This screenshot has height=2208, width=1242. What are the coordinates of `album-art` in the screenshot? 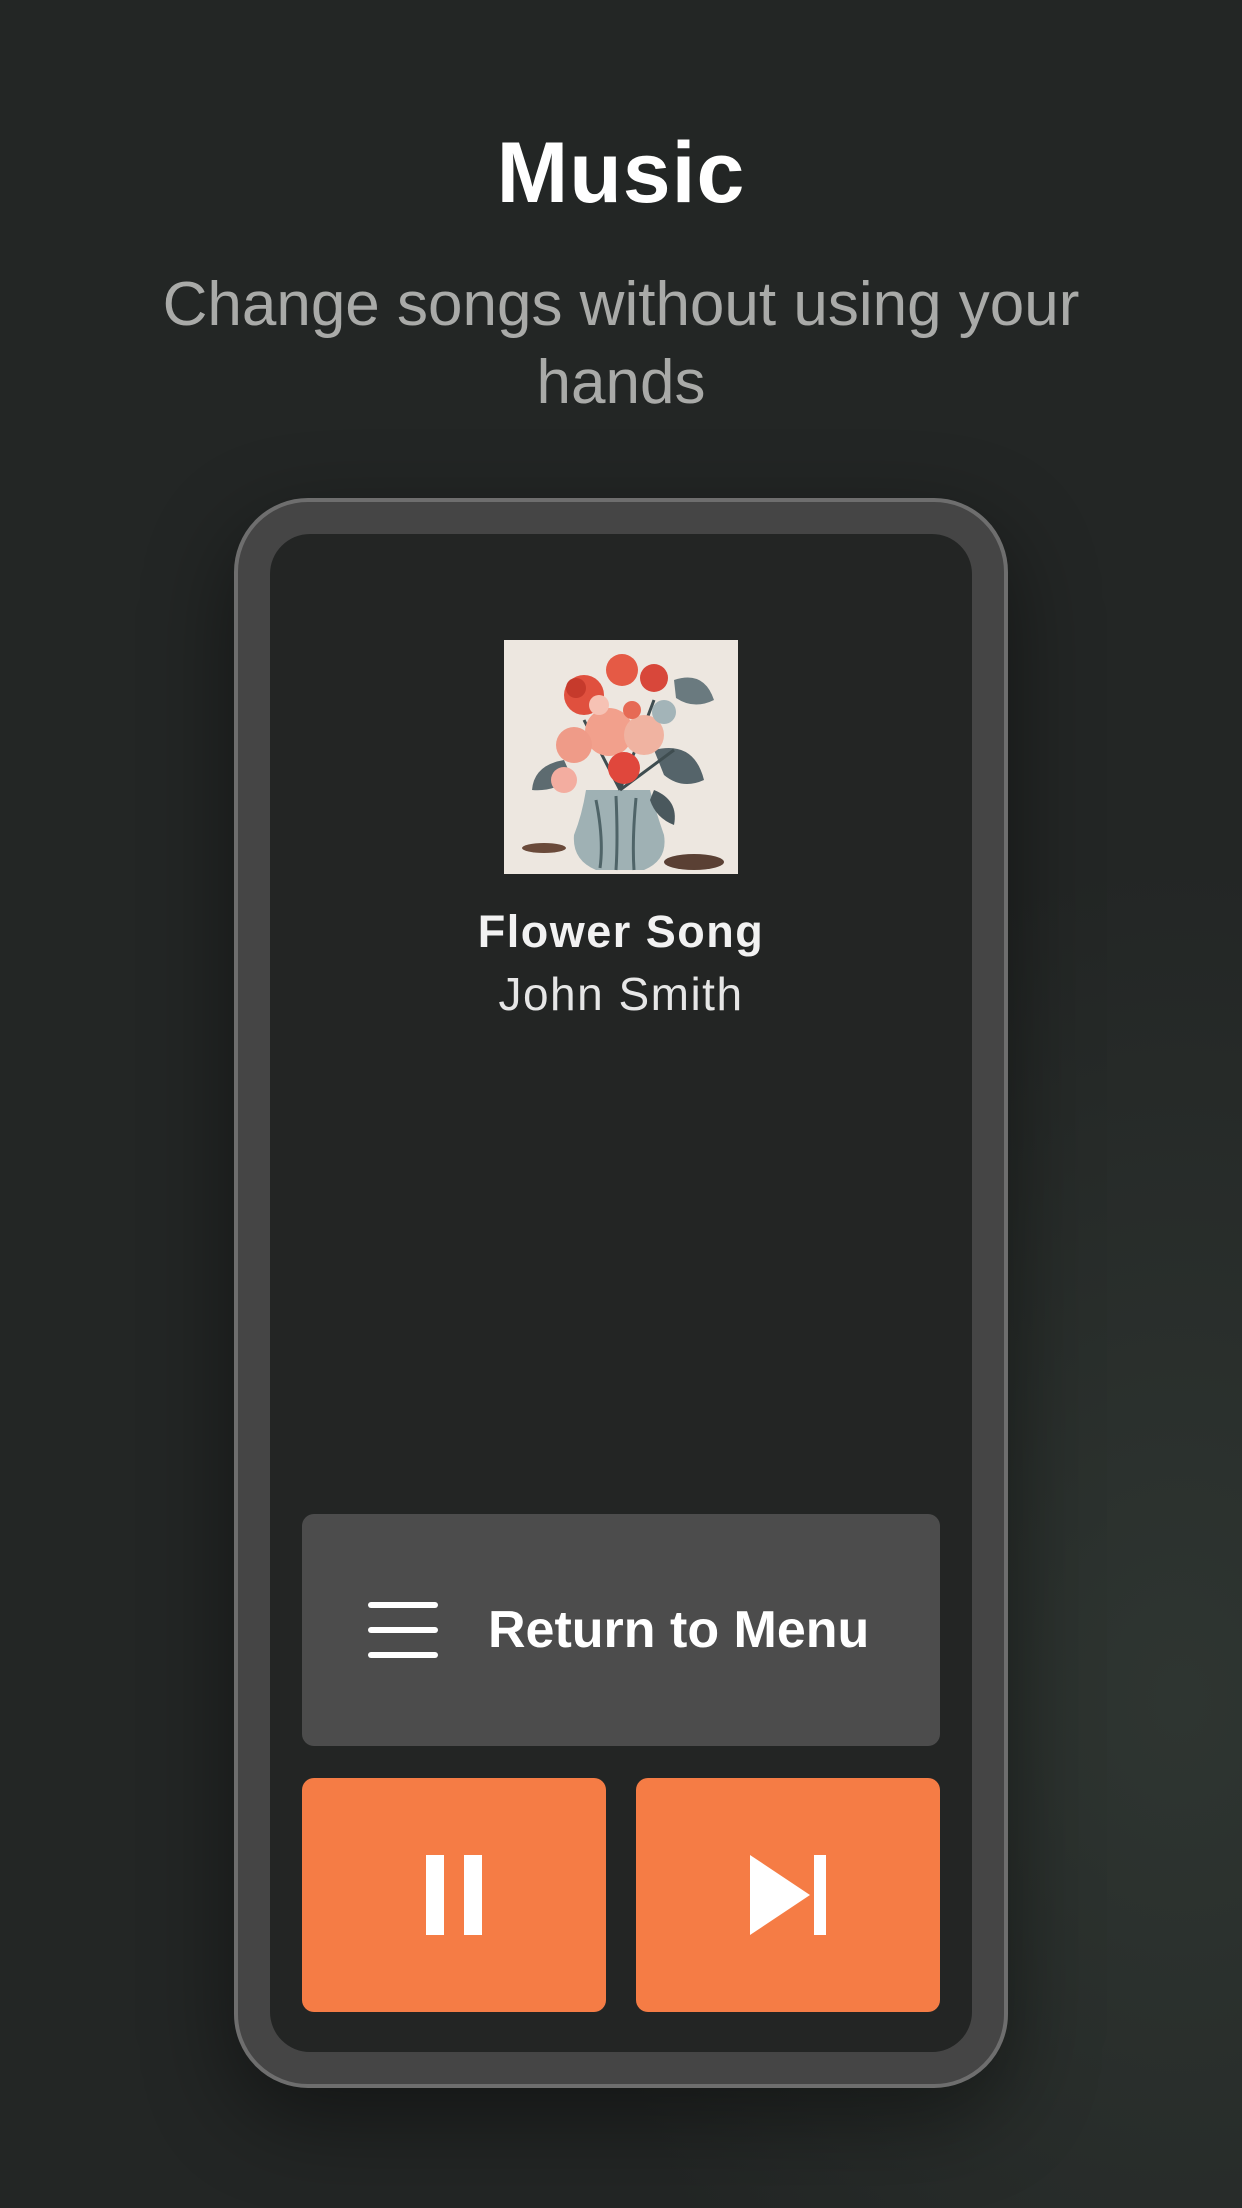 It's located at (621, 757).